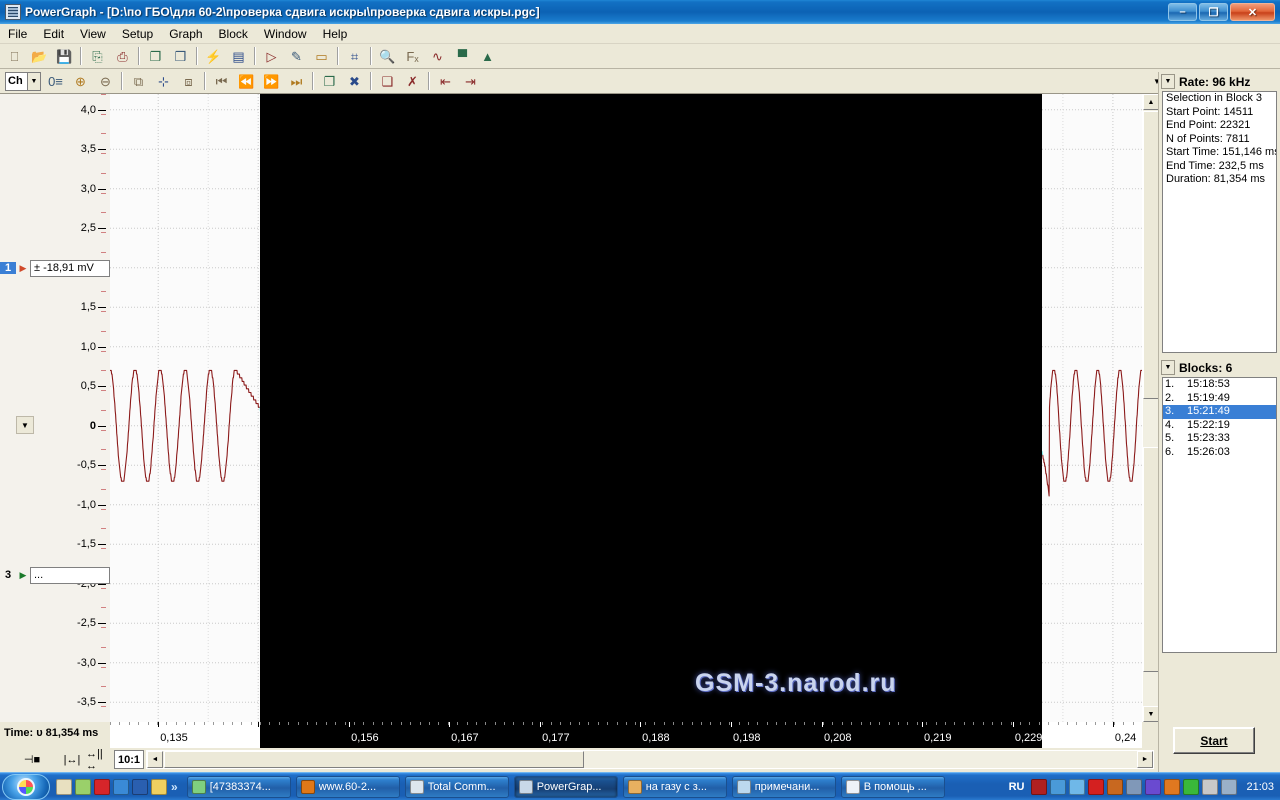  Describe the element at coordinates (221, 81) in the screenshot. I see `go-first-block-icon: ⏮` at that location.